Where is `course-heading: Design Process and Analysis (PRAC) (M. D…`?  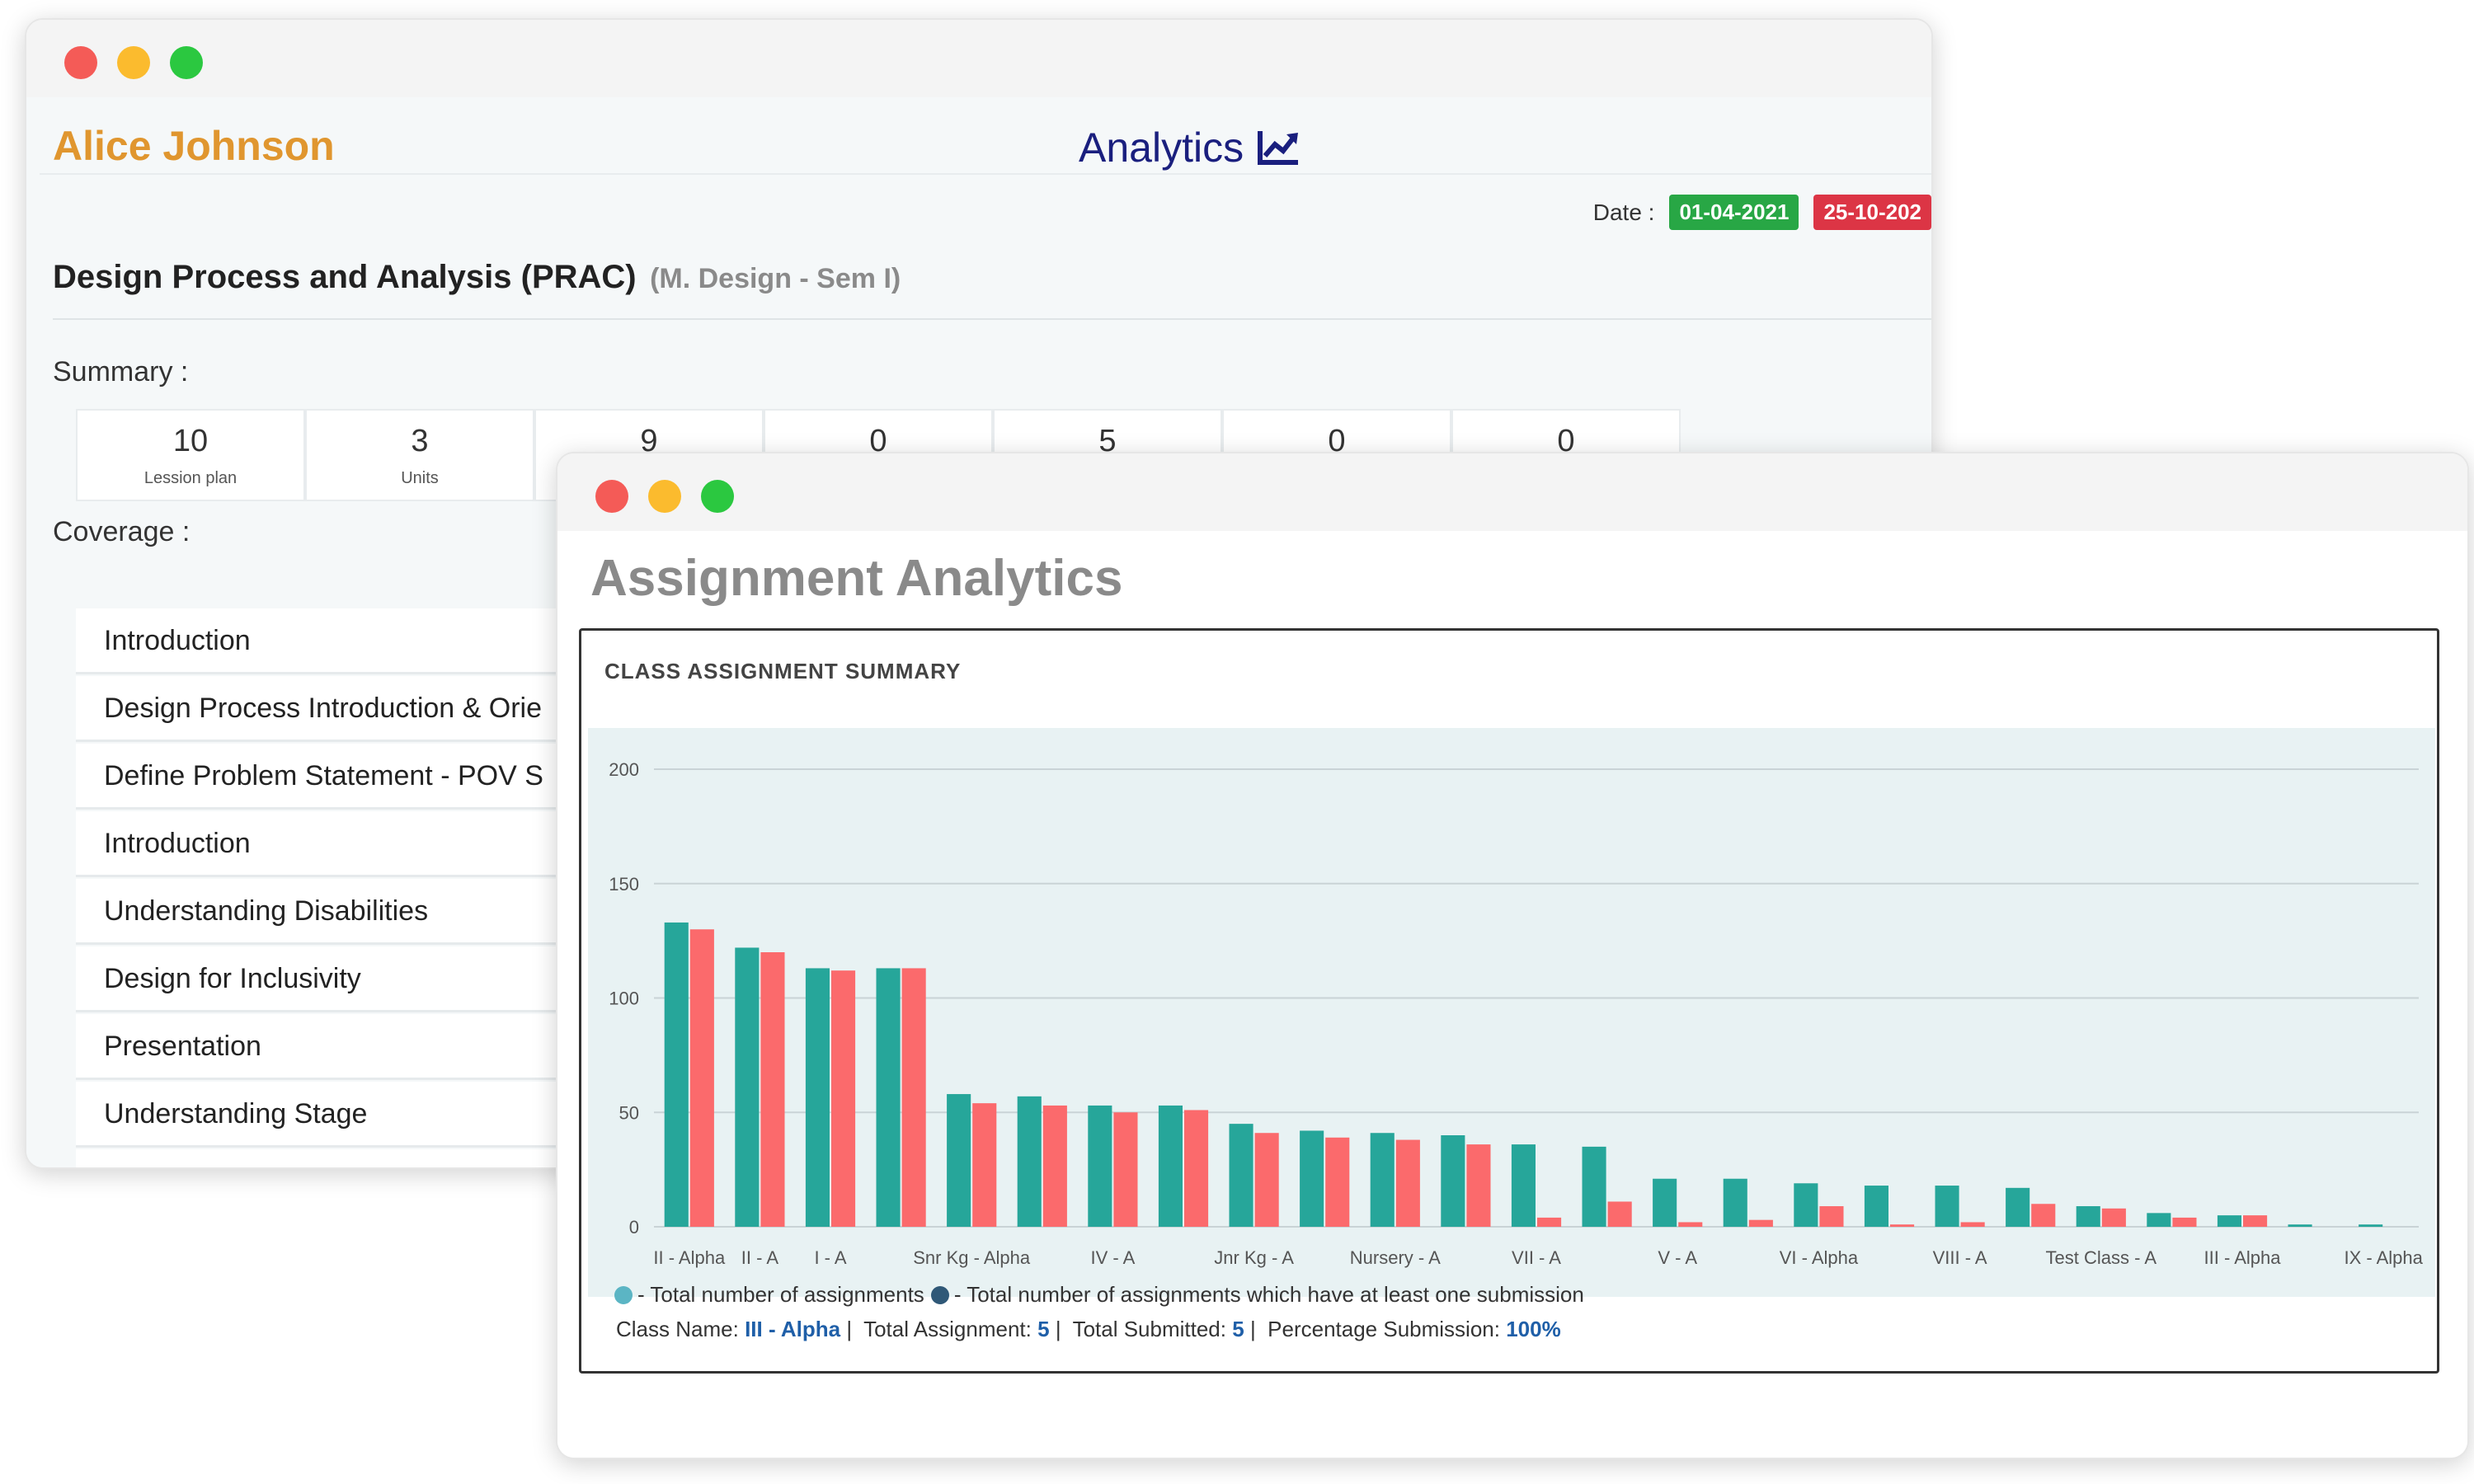
course-heading: Design Process and Analysis (PRAC) (M. D… is located at coordinates (992, 289).